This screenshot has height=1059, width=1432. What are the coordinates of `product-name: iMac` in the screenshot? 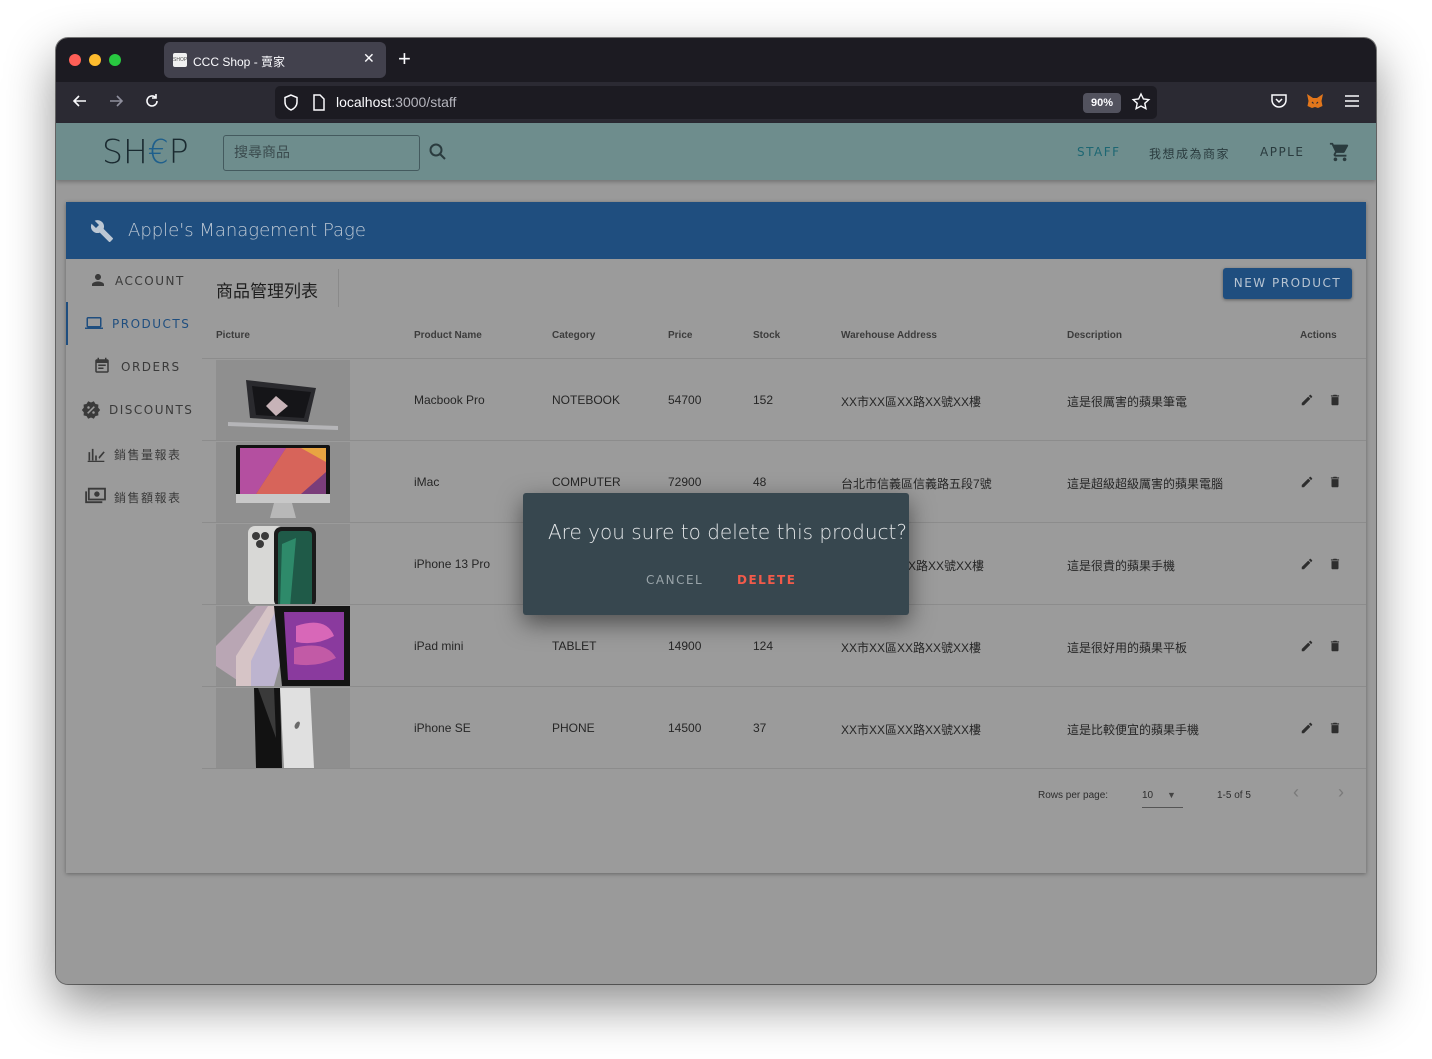 It's located at (427, 482).